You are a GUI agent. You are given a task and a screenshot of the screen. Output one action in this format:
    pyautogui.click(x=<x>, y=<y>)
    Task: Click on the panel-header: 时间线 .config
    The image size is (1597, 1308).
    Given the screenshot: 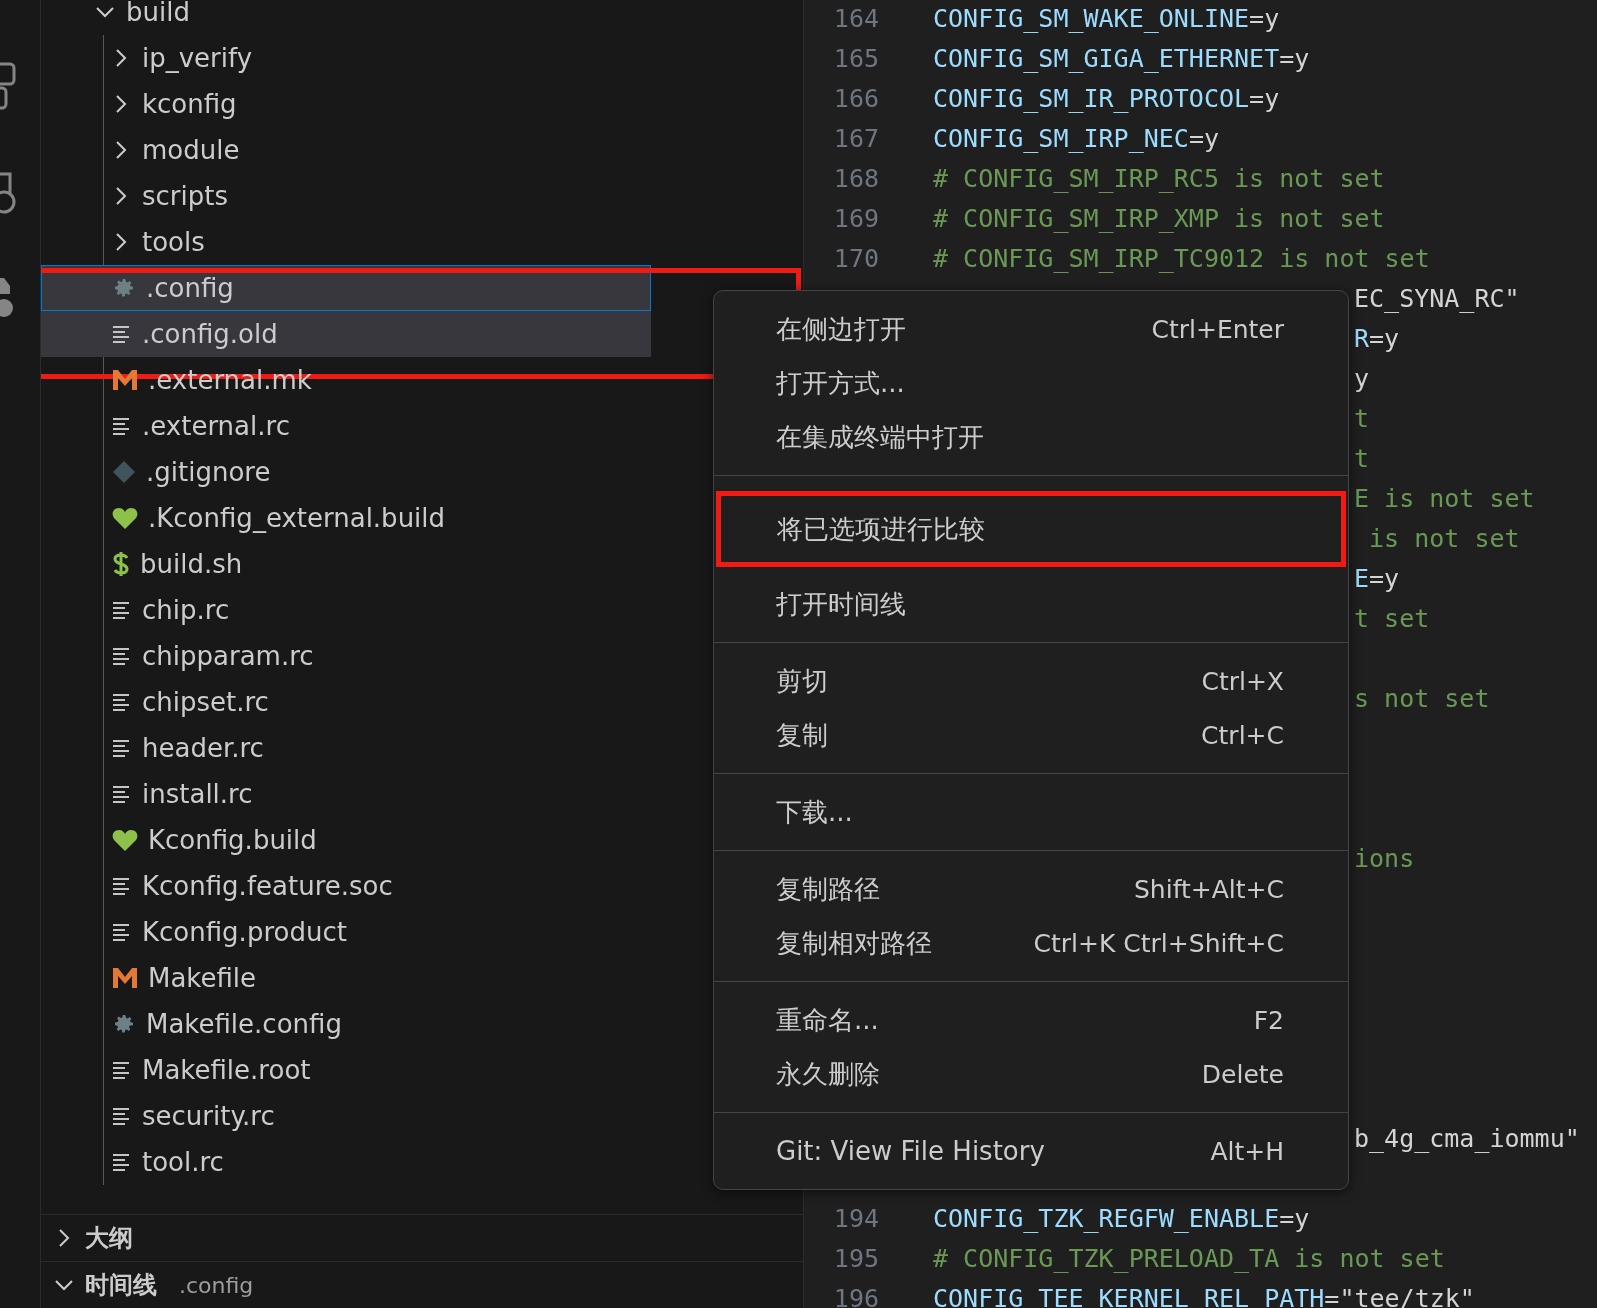 What is the action you would take?
    pyautogui.click(x=422, y=1284)
    